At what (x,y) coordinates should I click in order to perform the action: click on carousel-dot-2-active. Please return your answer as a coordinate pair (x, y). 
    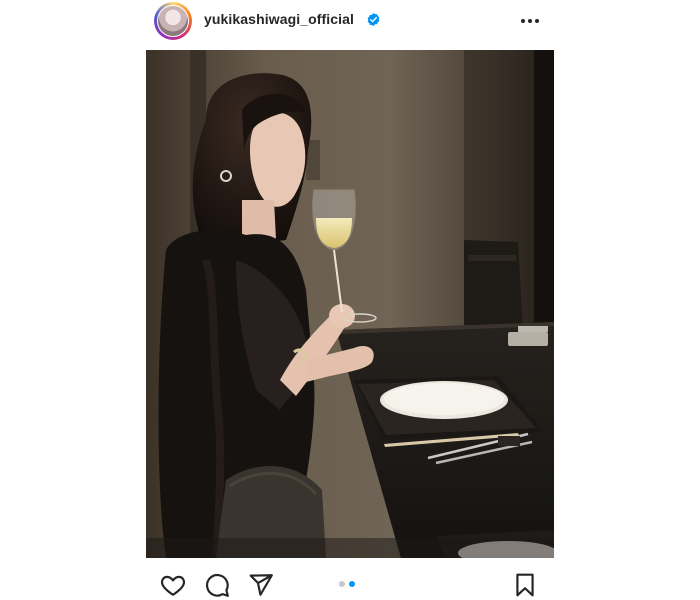
    Looking at the image, I should click on (352, 584).